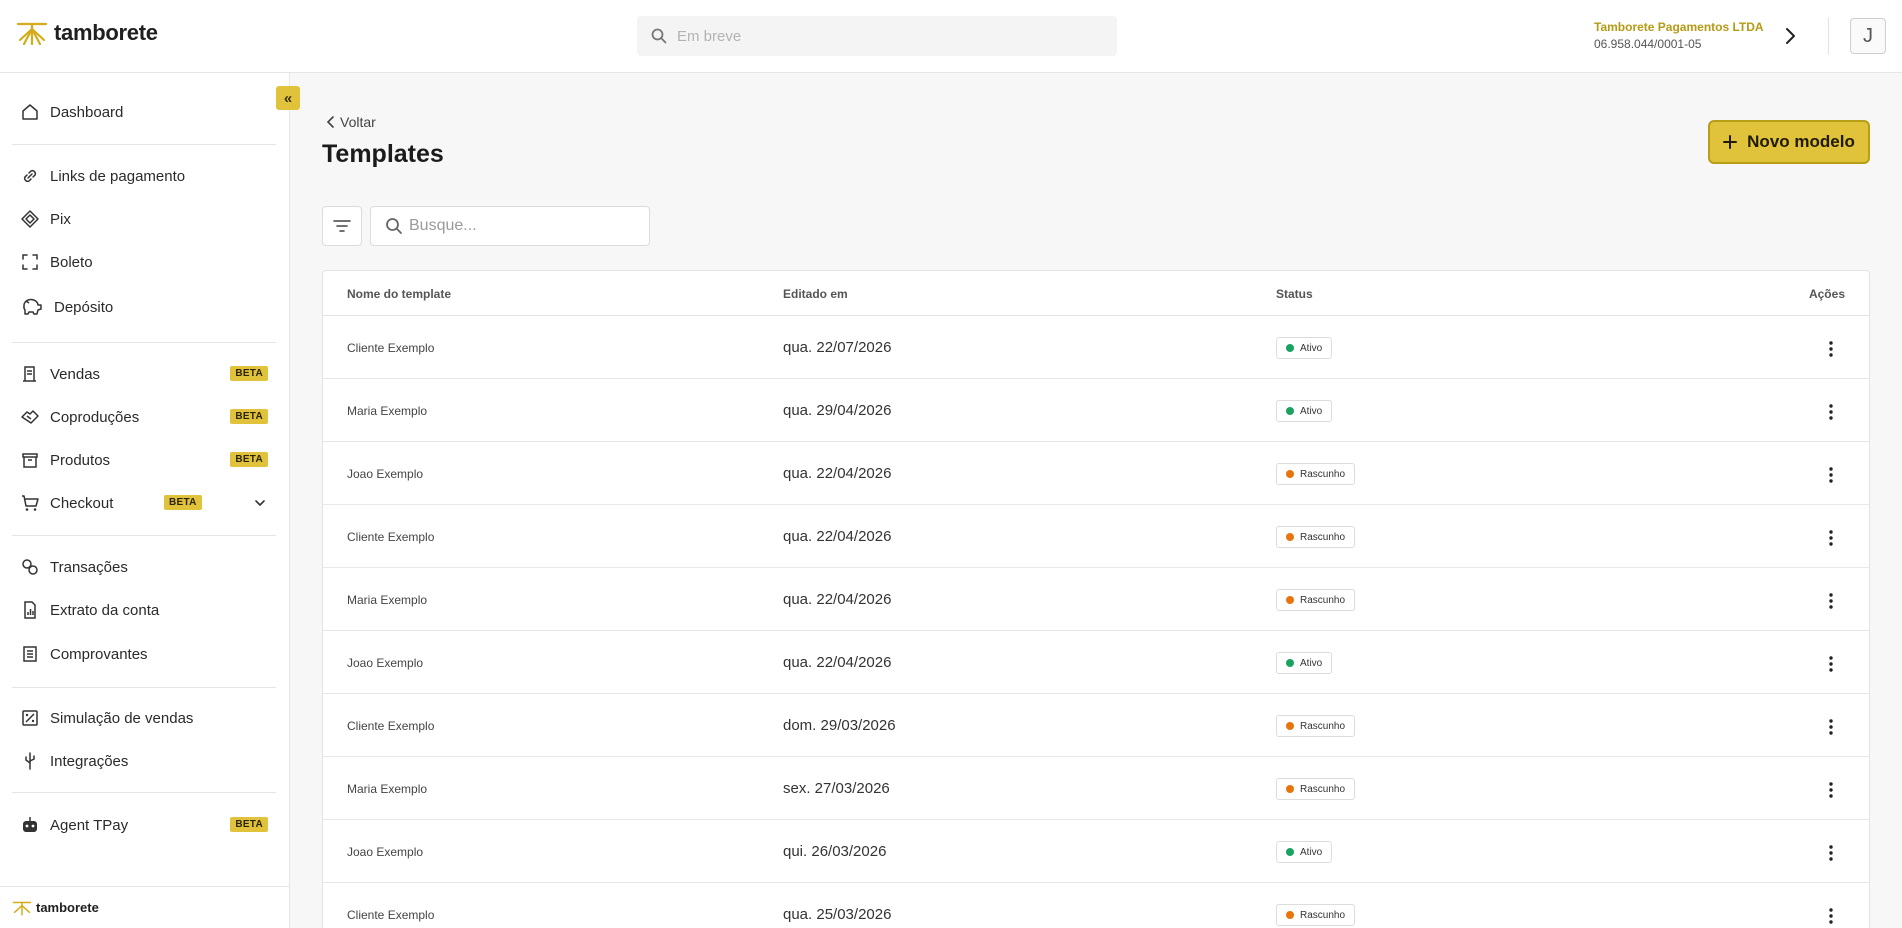  Describe the element at coordinates (144, 417) in the screenshot. I see `sidebar-item-coproductions: Coproduções BETA` at that location.